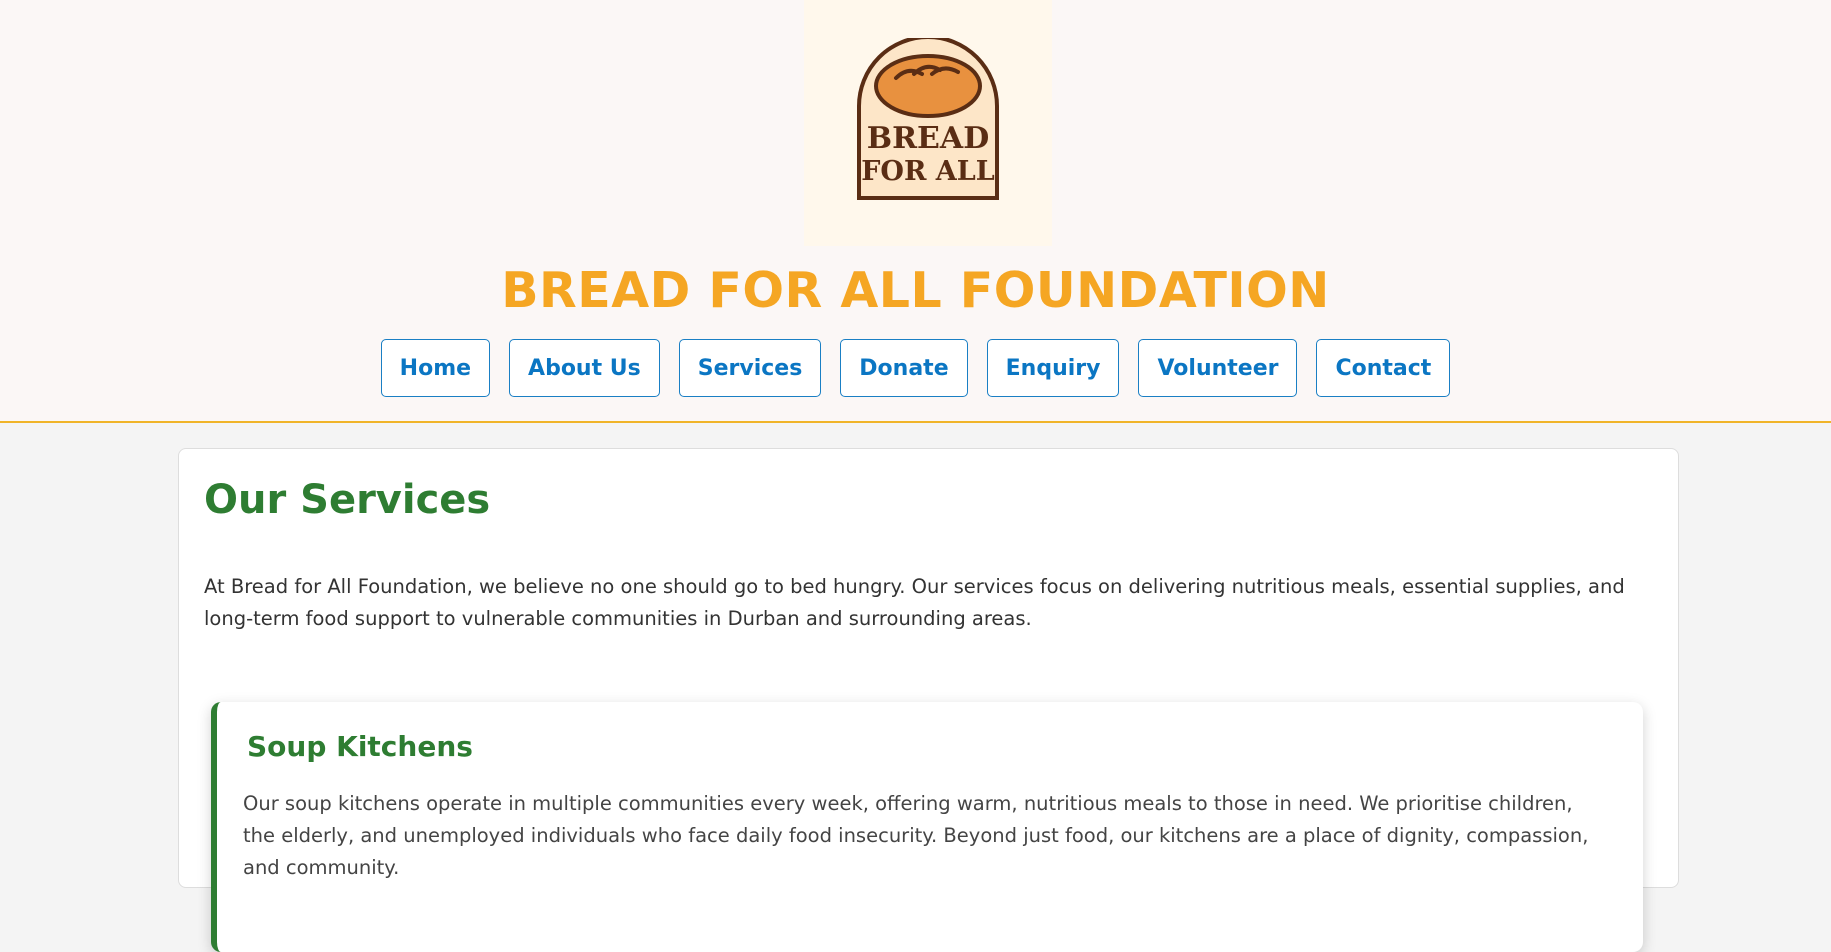 The height and width of the screenshot is (952, 1831). Describe the element at coordinates (750, 368) in the screenshot. I see `nav-services: Services` at that location.